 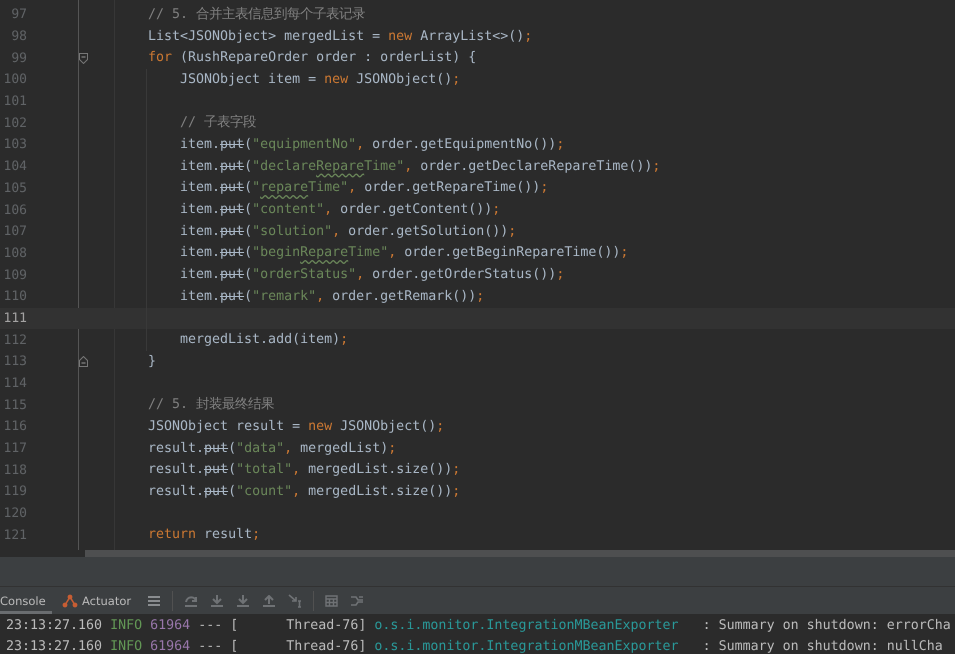 What do you see at coordinates (211, 405) in the screenshot?
I see `code-line: // 5. 封装最终结果` at bounding box center [211, 405].